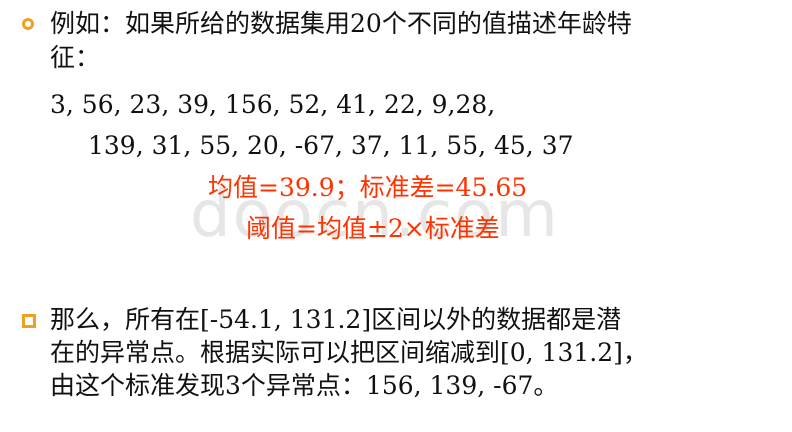  I want to click on circle-bullet-icon, so click(28, 24).